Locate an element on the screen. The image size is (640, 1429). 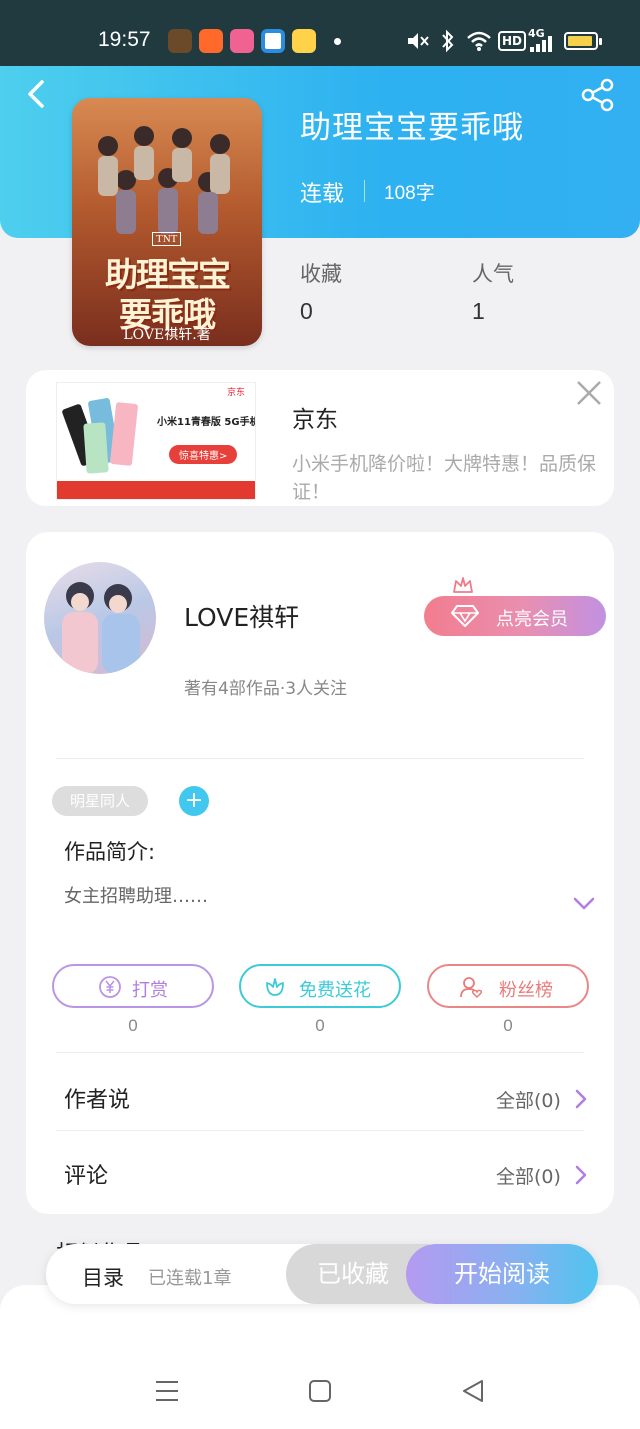
book-status: 连载 is located at coordinates (322, 194).